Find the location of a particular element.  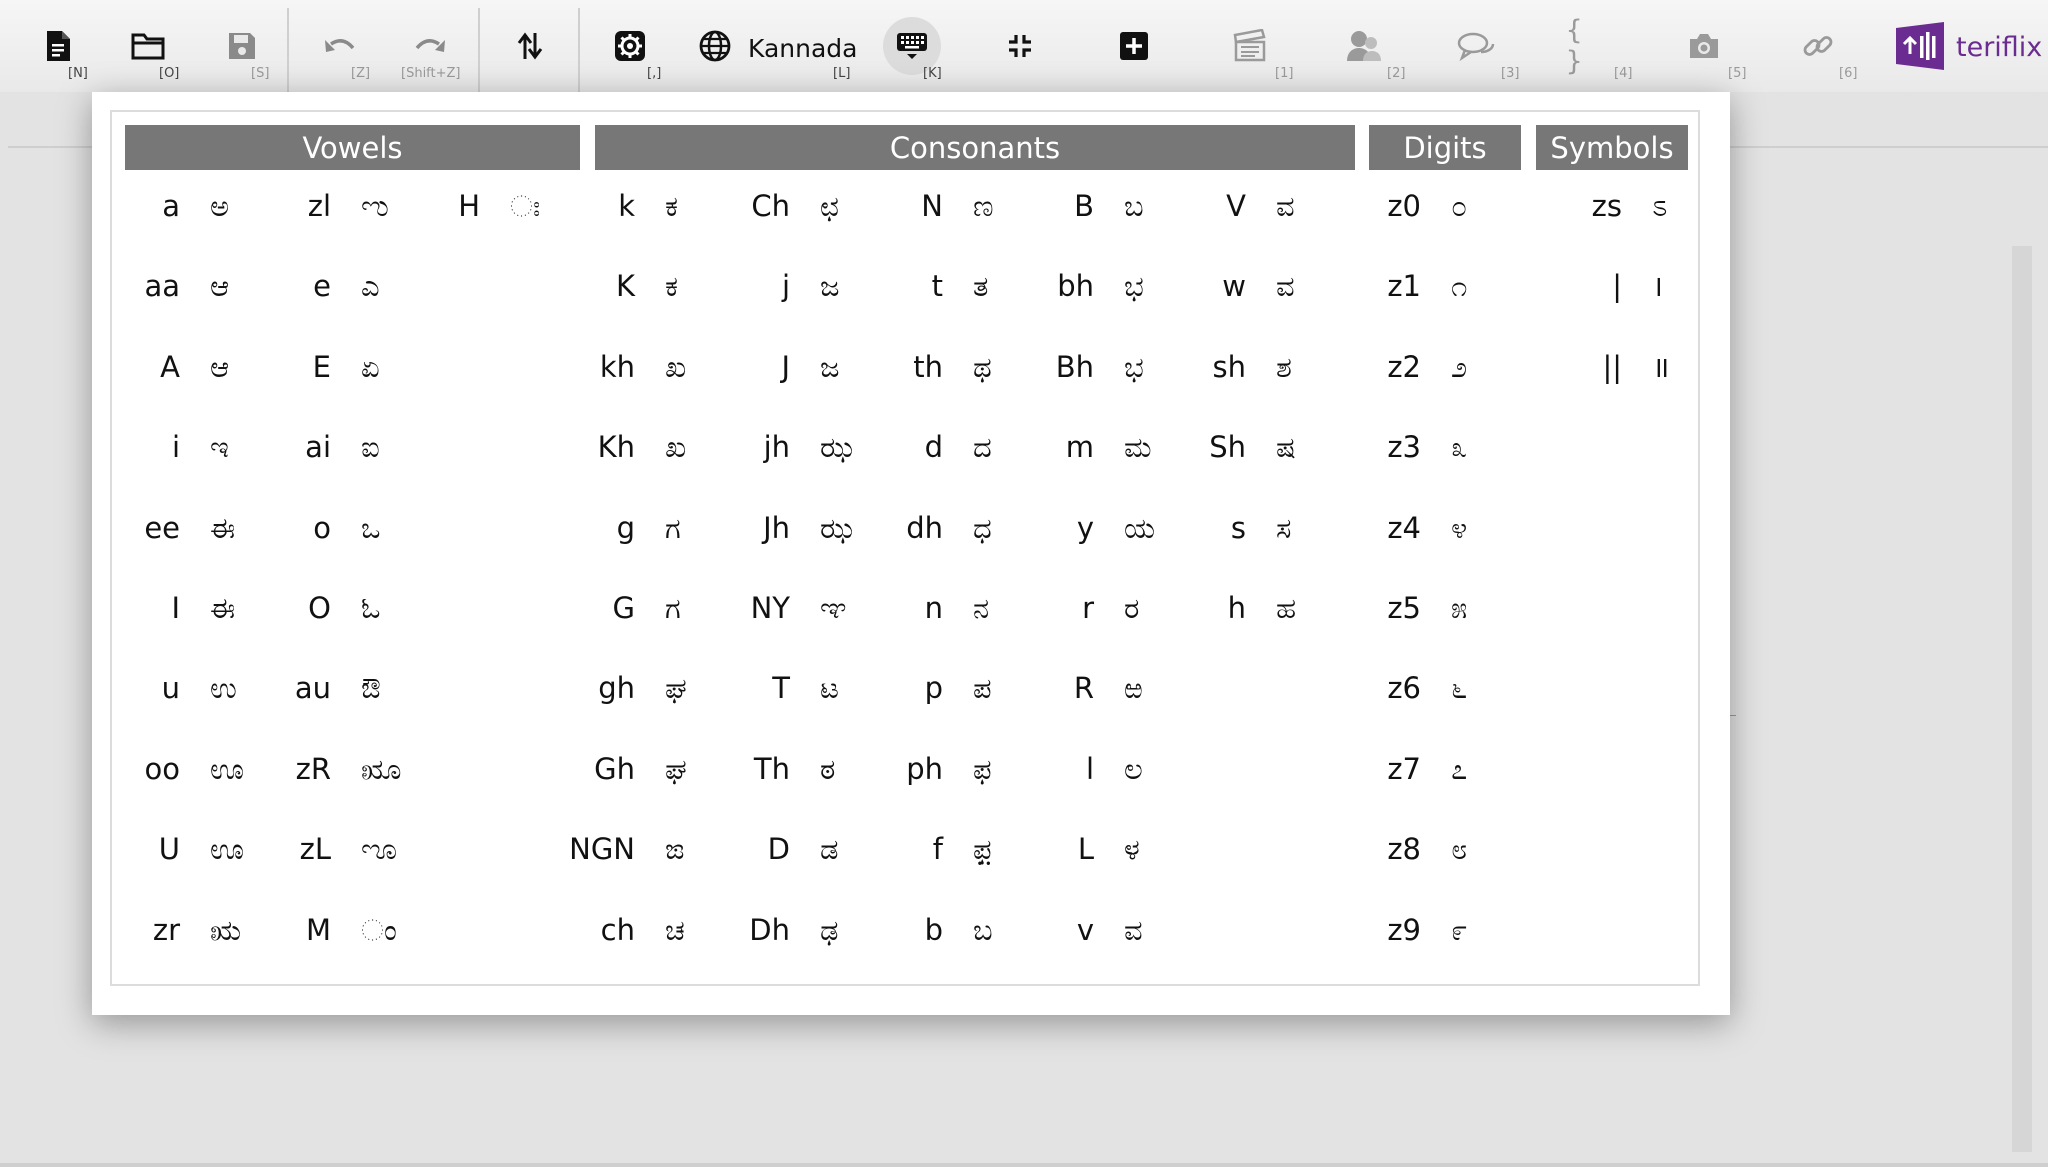

vowels-key-latin: O is located at coordinates (319, 608).